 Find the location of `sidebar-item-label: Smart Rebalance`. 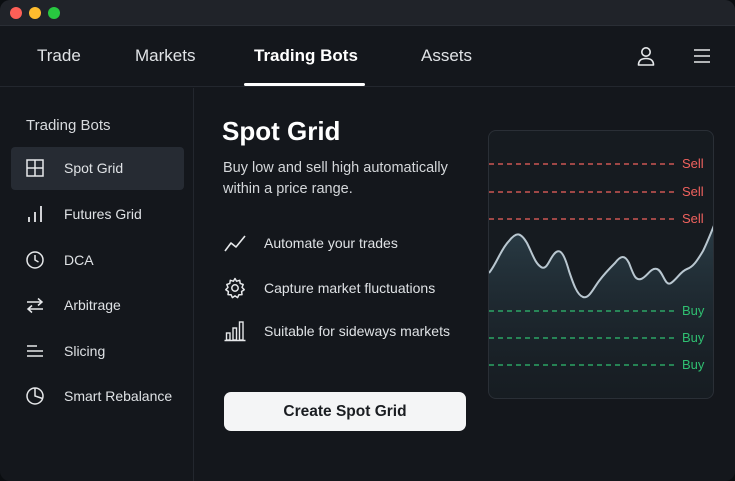

sidebar-item-label: Smart Rebalance is located at coordinates (118, 396).